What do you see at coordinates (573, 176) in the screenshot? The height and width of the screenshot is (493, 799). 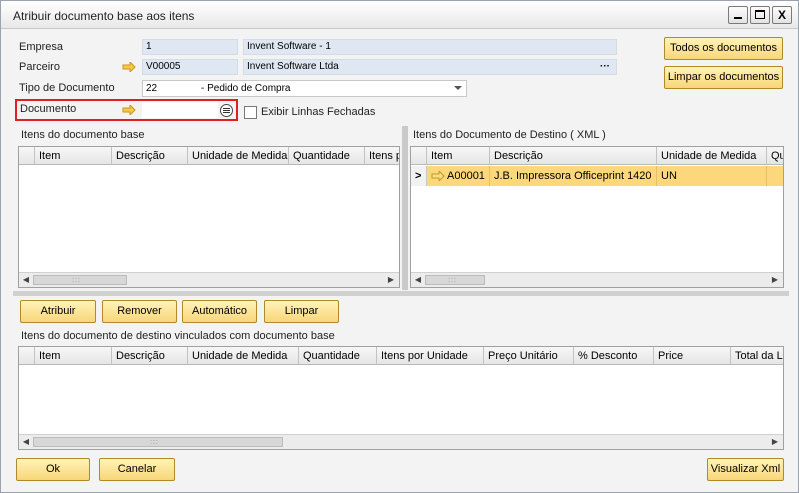 I see `descricao-cell: J.B. Impressora Officeprint 1420` at bounding box center [573, 176].